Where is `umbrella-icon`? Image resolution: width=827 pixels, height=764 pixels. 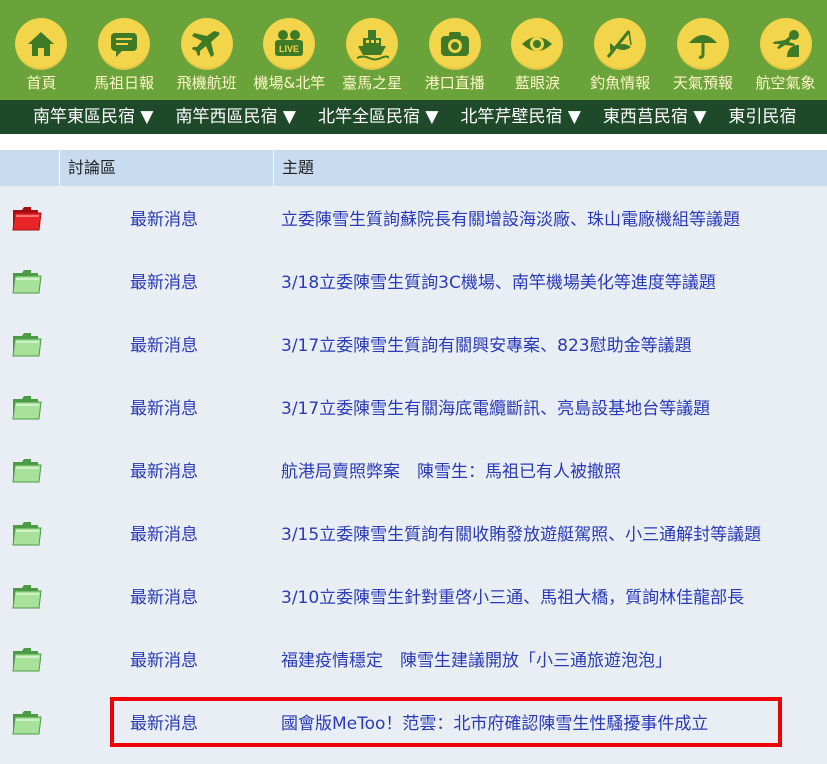 umbrella-icon is located at coordinates (702, 44).